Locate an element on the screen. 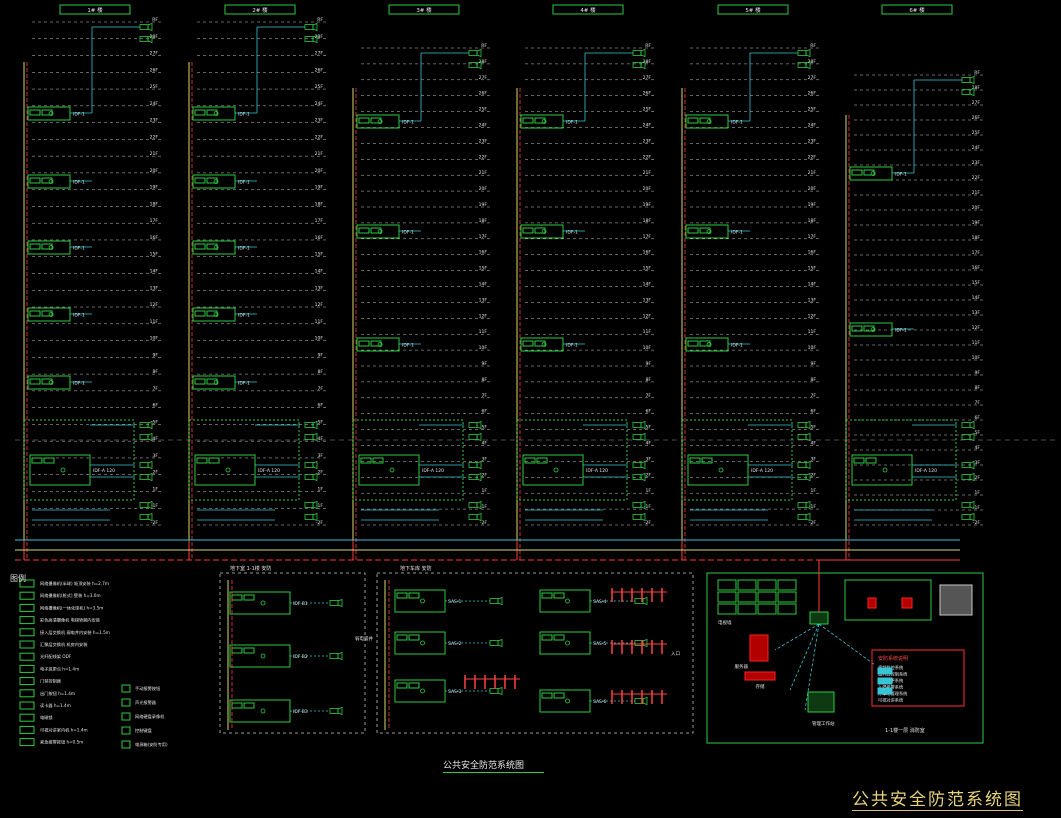  storage-label: 存储 is located at coordinates (760, 686).